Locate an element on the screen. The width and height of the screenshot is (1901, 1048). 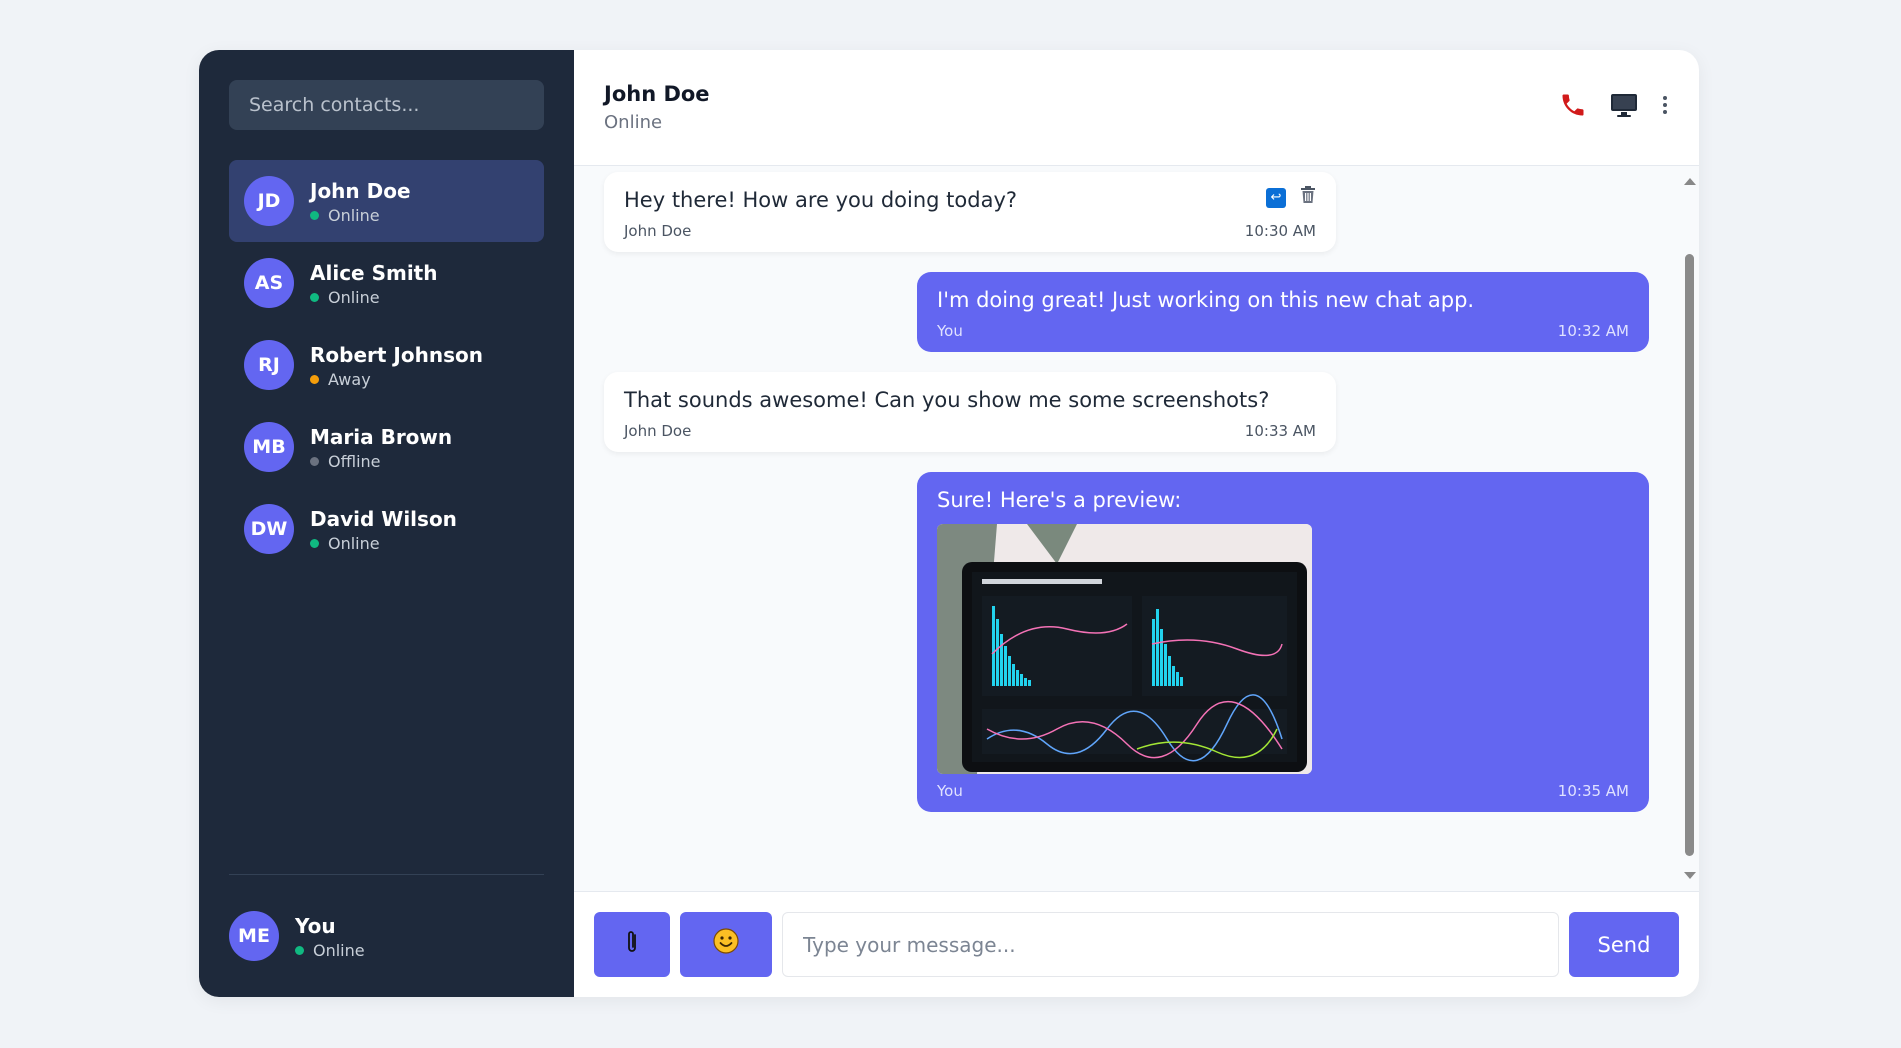
scroll-down-arrow-icon is located at coordinates (1690, 875).